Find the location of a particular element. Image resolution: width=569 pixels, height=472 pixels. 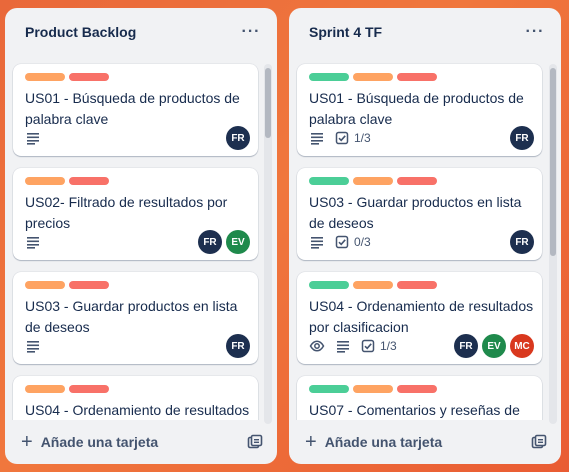

watch-icon is located at coordinates (317, 346).